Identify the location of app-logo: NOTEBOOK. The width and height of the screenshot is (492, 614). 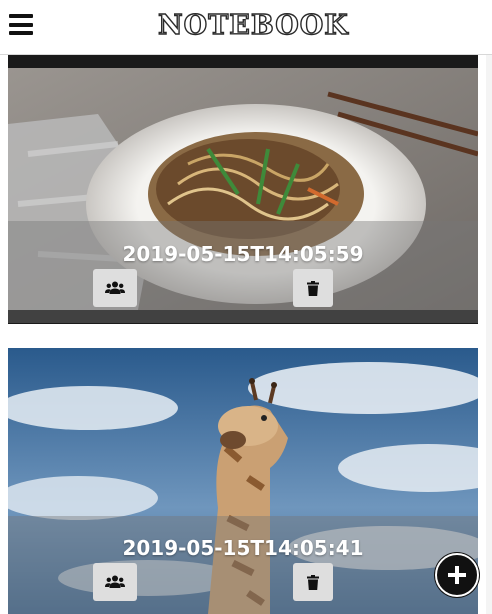
(253, 25).